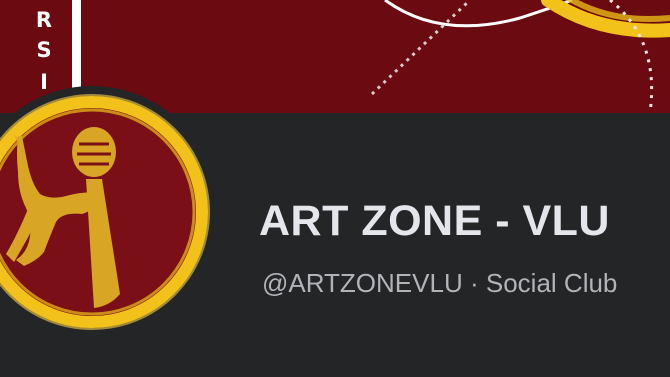  I want to click on page-handle: @ARTZONEVLU, so click(362, 283).